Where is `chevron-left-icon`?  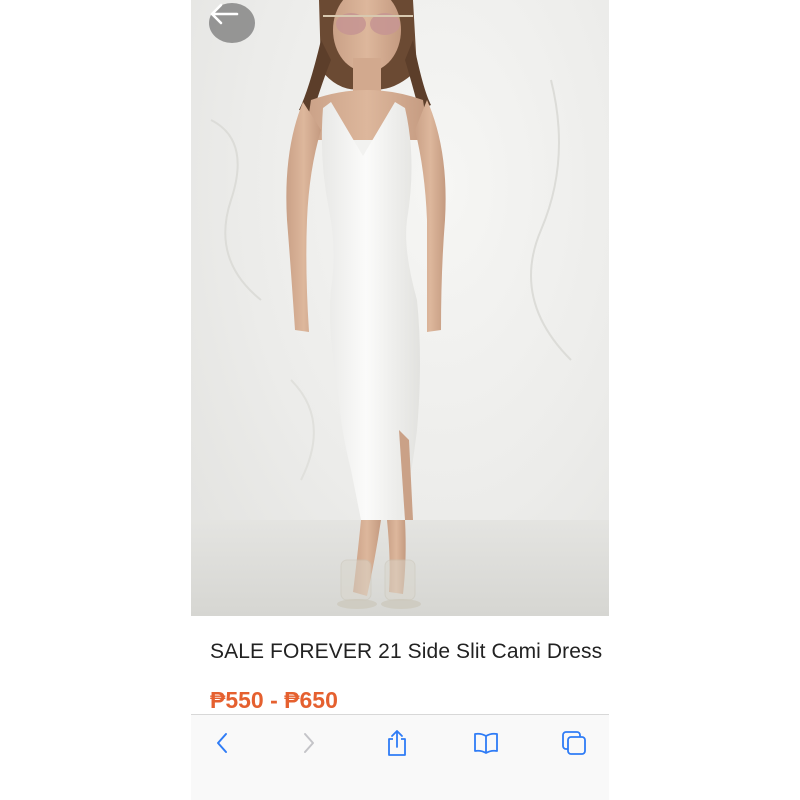 chevron-left-icon is located at coordinates (222, 745).